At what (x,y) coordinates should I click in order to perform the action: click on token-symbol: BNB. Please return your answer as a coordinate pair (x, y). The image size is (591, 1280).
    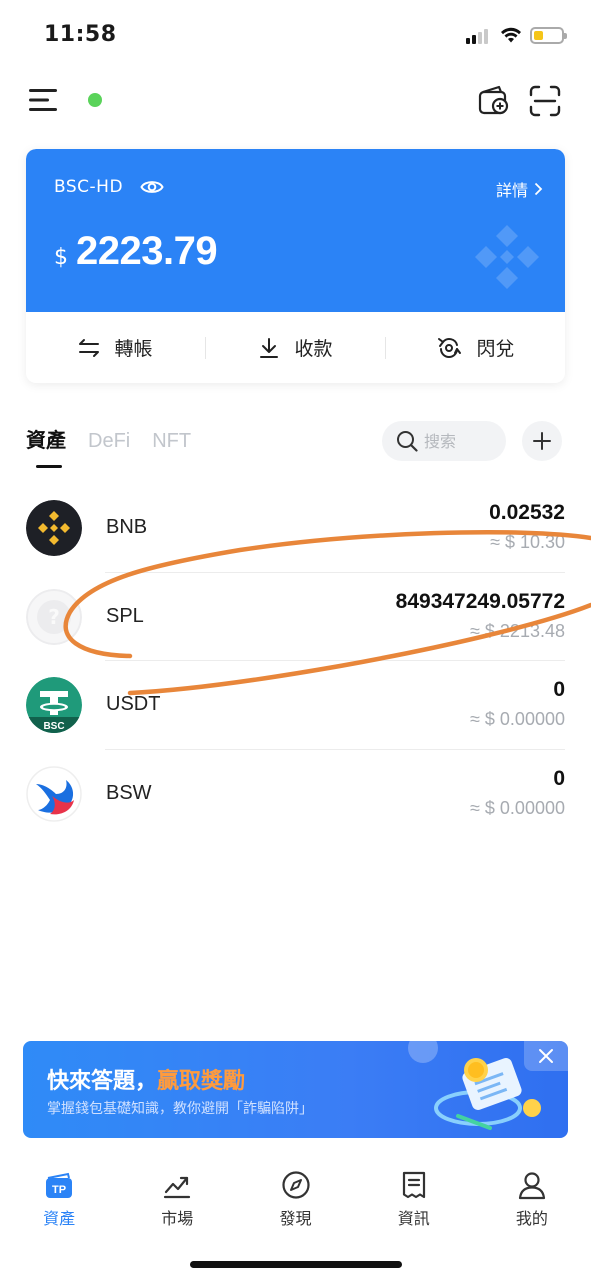
    Looking at the image, I should click on (127, 527).